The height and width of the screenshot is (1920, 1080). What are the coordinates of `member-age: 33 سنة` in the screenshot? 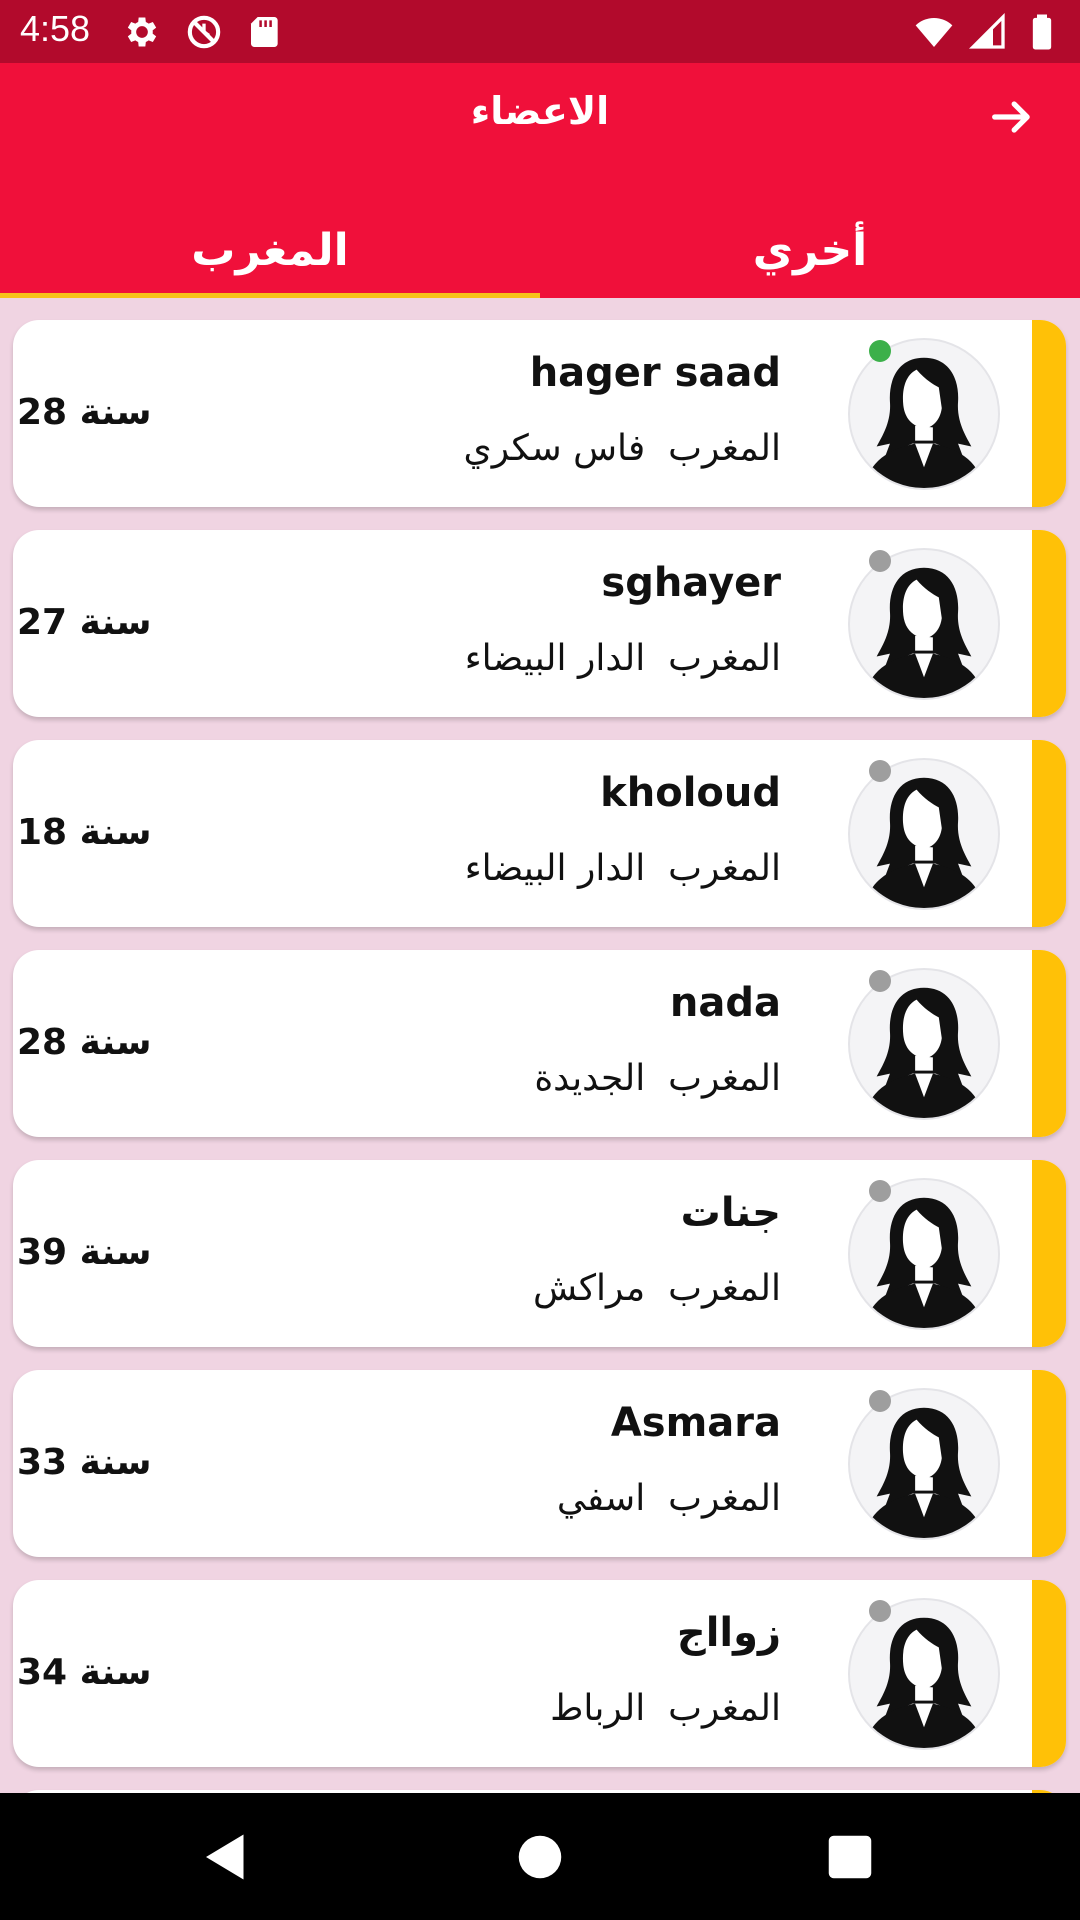 It's located at (84, 1462).